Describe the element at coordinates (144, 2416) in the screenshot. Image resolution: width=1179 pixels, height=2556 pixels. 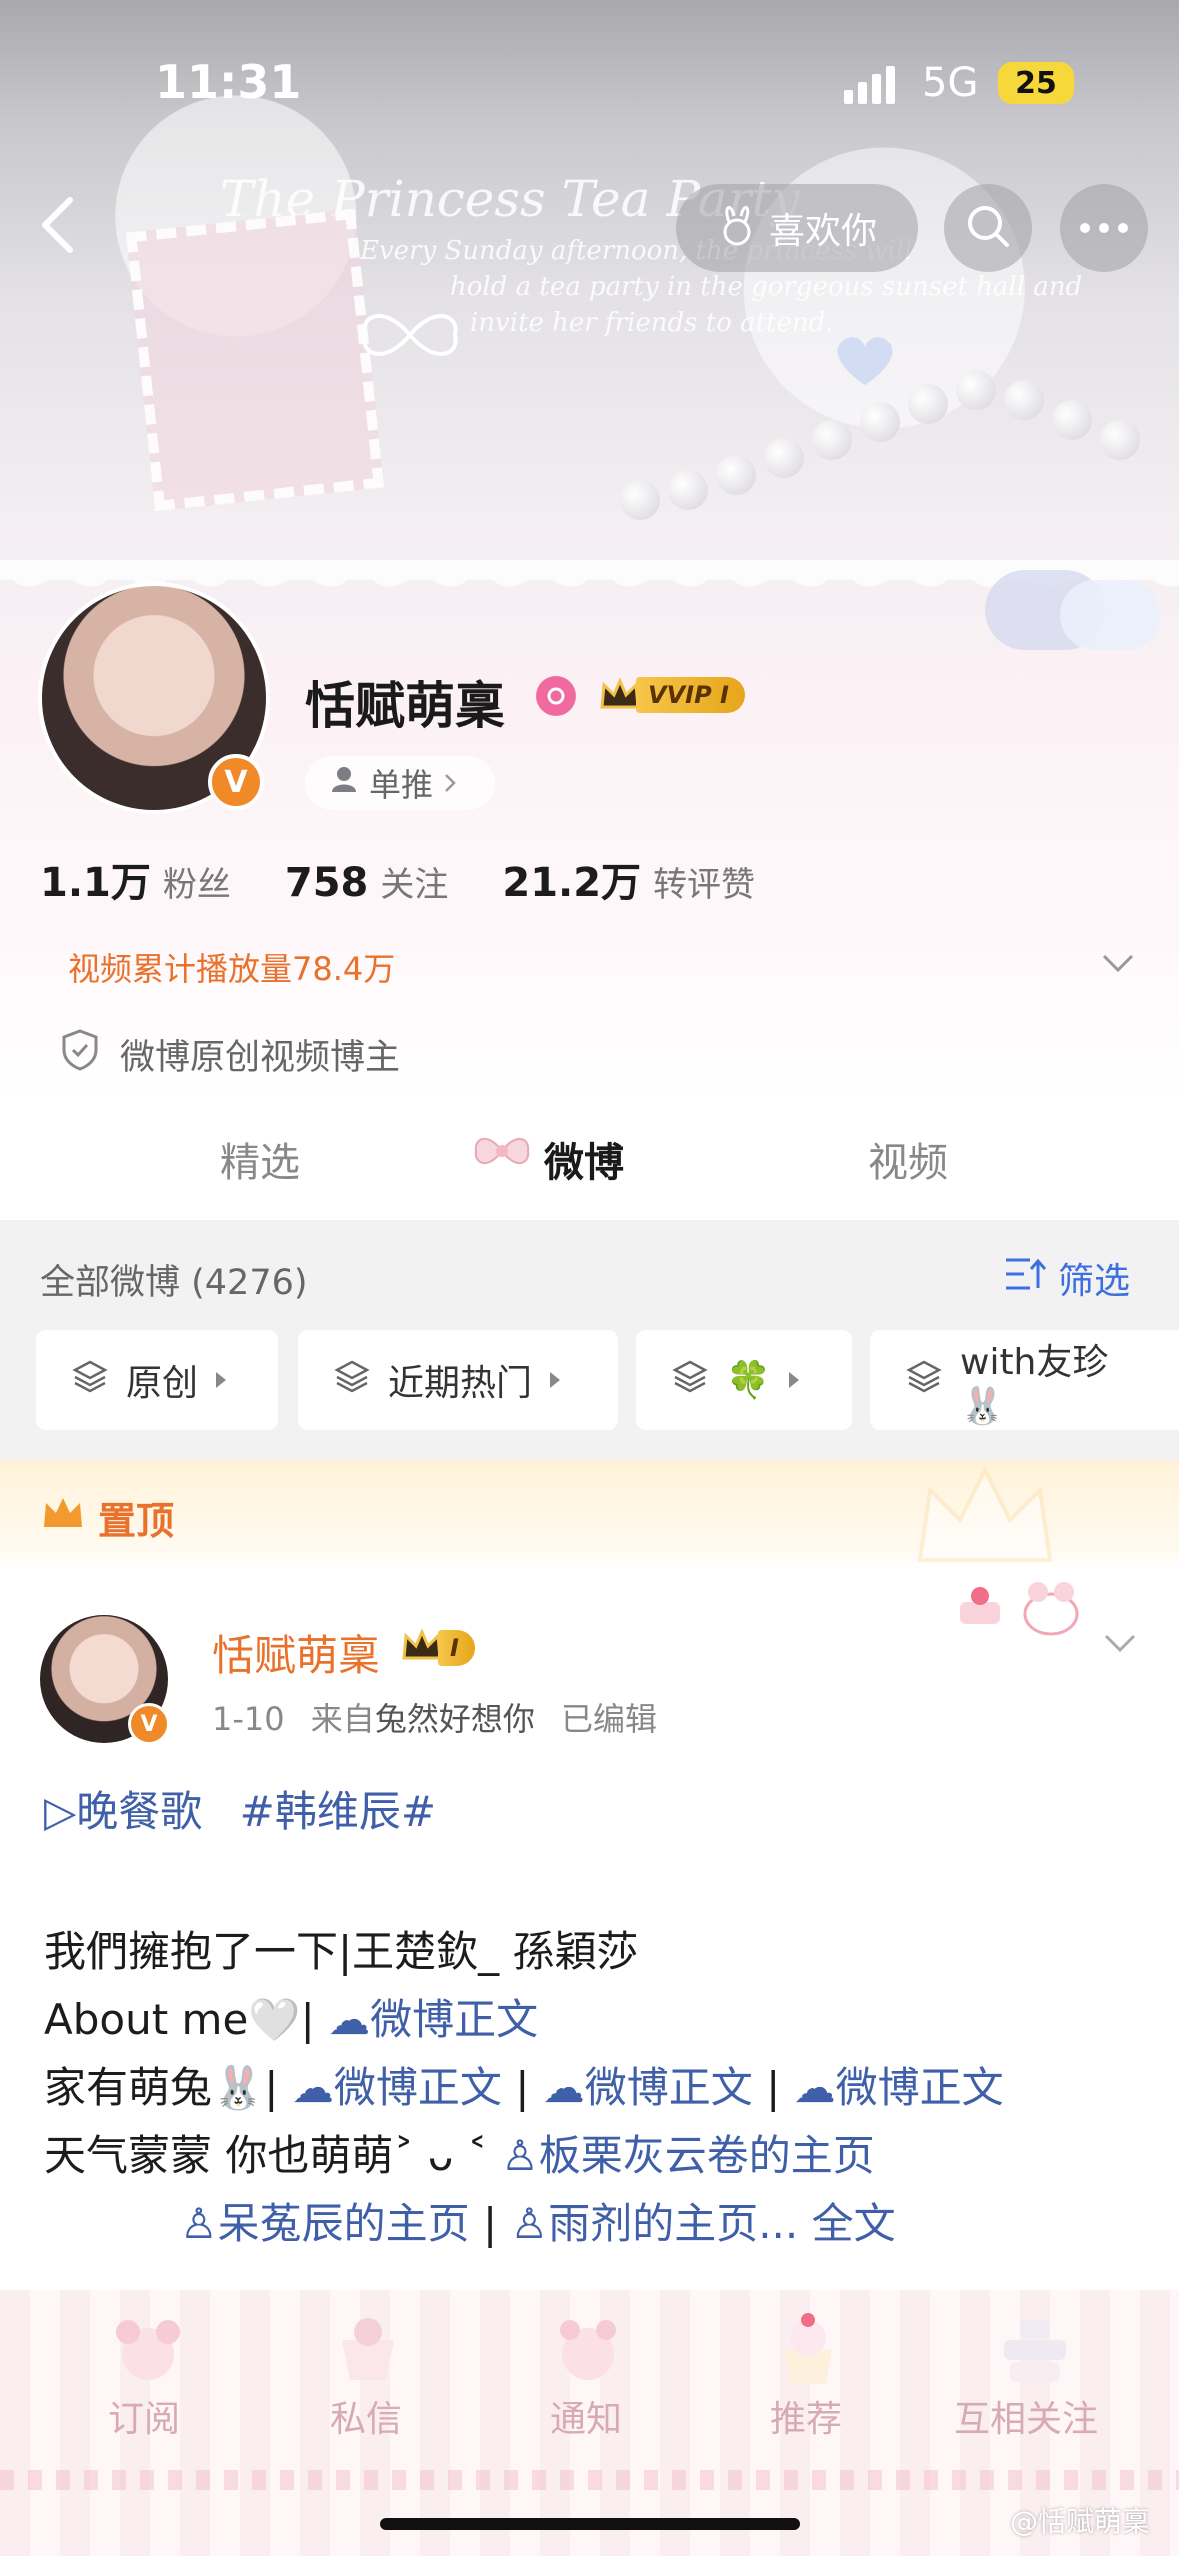
I see `nav-tab-subscribe: 订阅` at that location.